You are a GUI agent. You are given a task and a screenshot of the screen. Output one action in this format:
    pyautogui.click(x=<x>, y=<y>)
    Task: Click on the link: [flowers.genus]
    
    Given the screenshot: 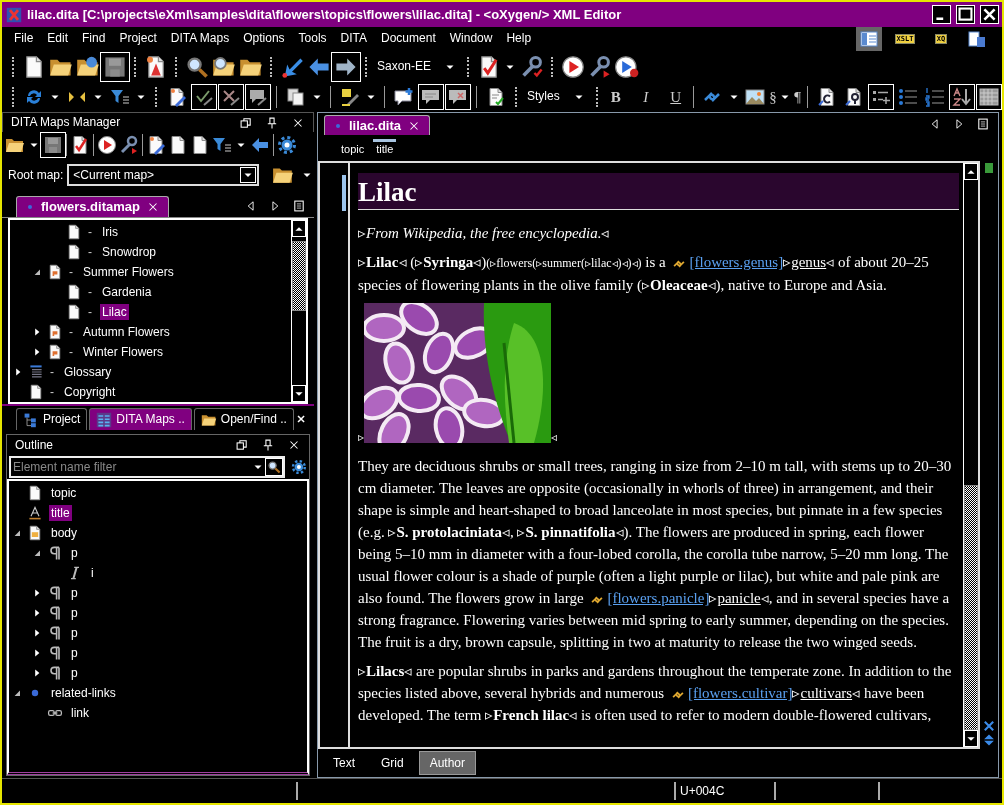 What is the action you would take?
    pyautogui.click(x=736, y=262)
    